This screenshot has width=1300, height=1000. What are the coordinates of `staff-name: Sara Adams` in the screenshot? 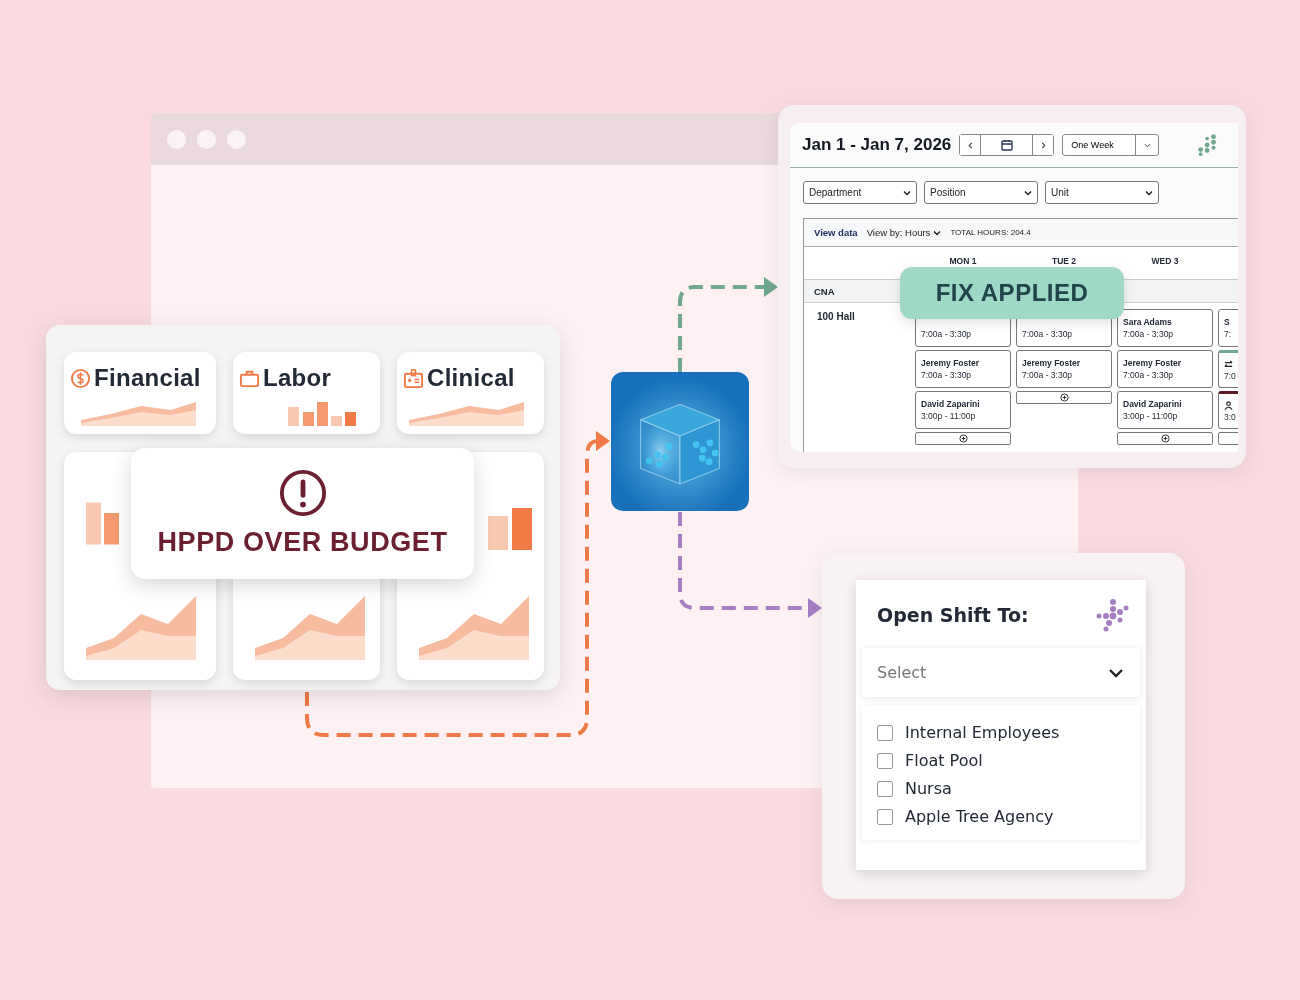 It's located at (1148, 322).